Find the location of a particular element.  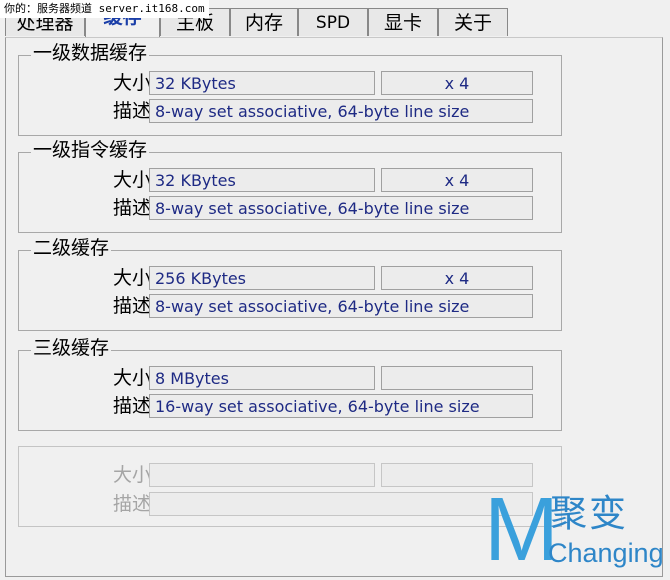

unused-cache-group: 大小 描述 is located at coordinates (290, 486).